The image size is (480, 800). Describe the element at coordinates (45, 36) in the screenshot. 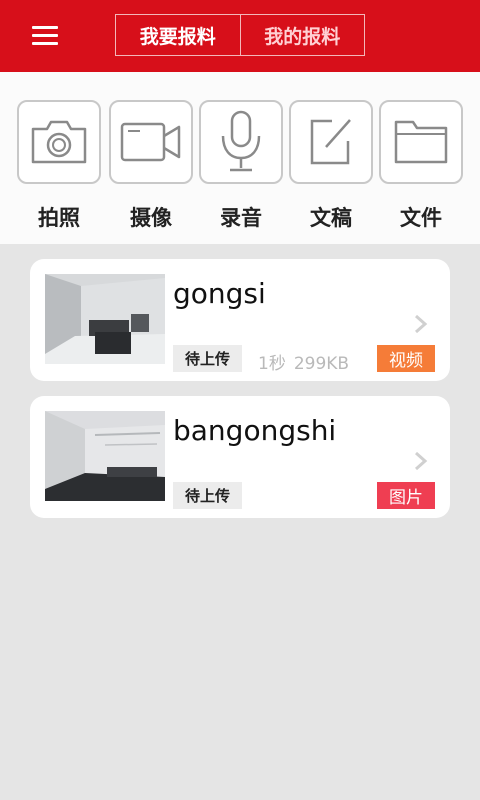

I see `menu-icon` at that location.